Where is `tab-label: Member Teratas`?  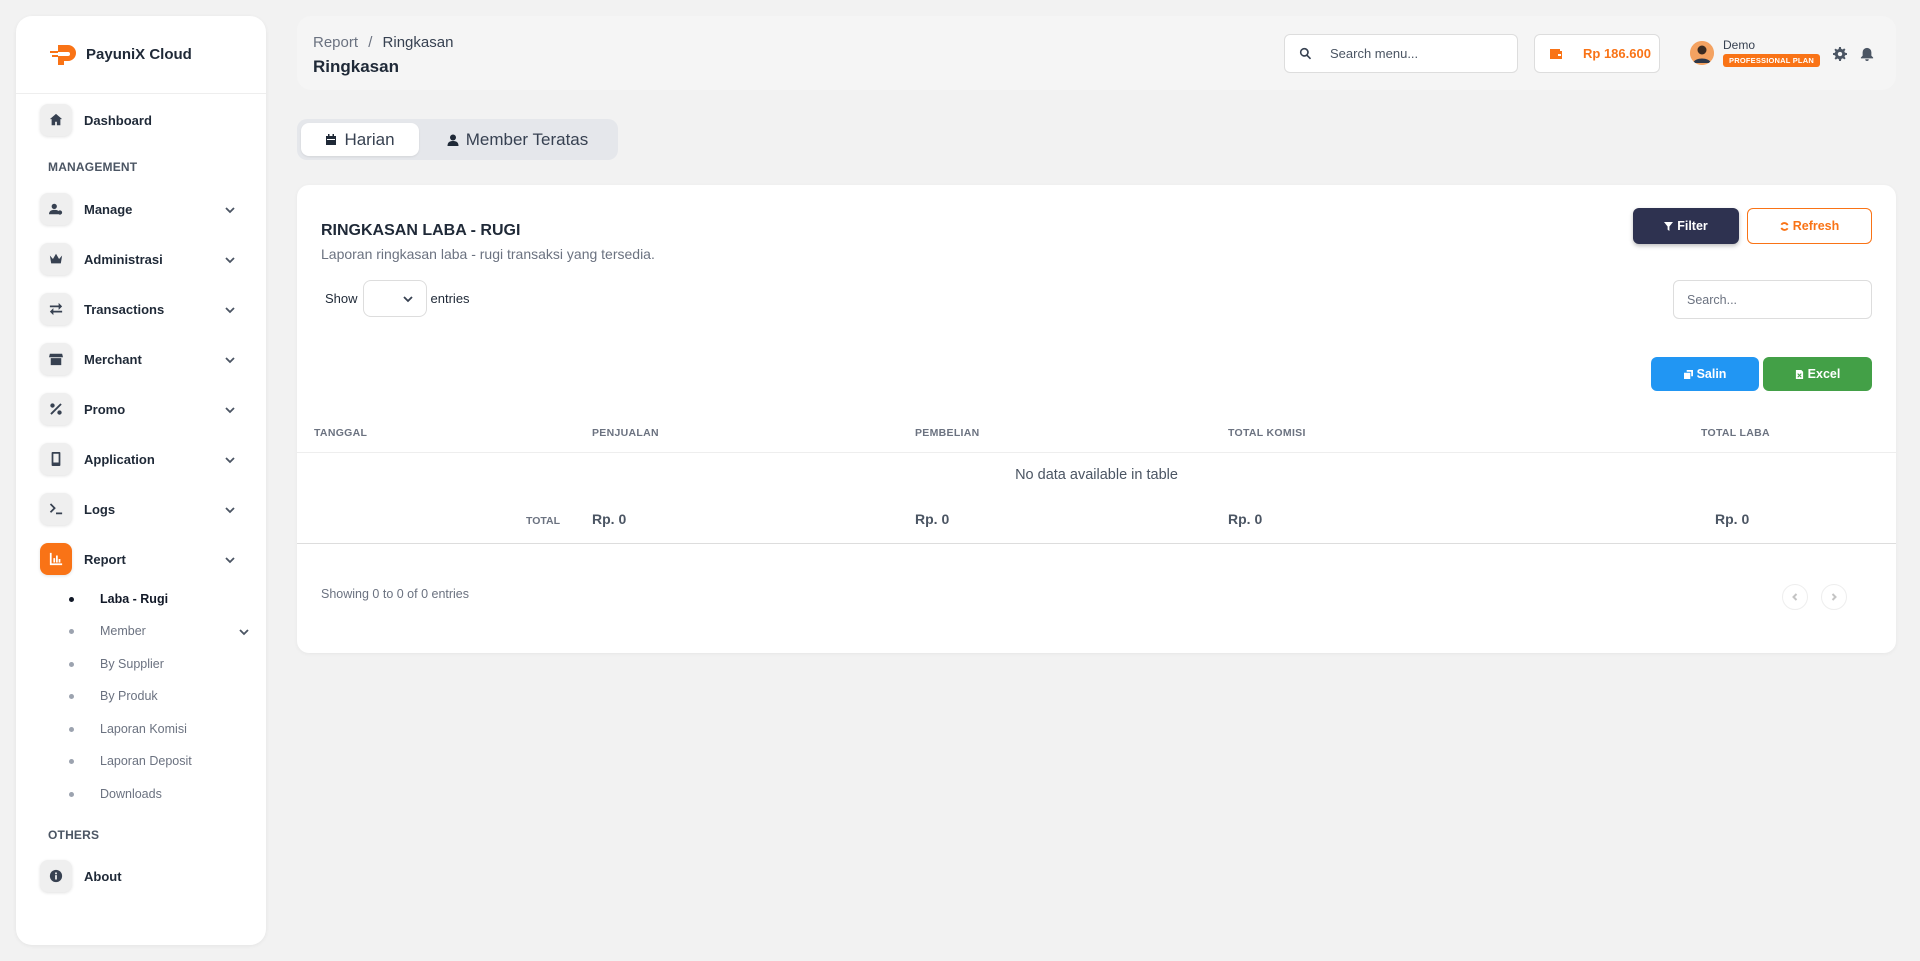 tab-label: Member Teratas is located at coordinates (527, 139).